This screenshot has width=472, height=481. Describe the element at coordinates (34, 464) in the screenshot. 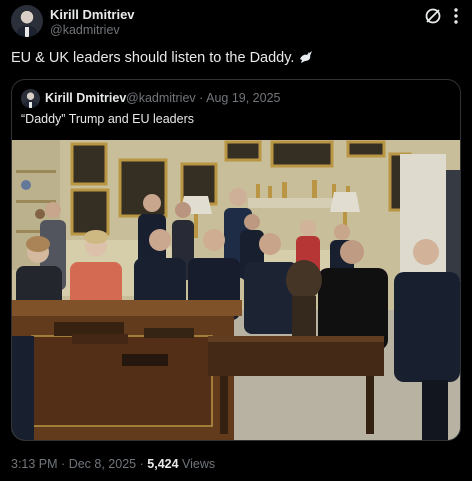

I see `post-time: 3:13 PM` at that location.